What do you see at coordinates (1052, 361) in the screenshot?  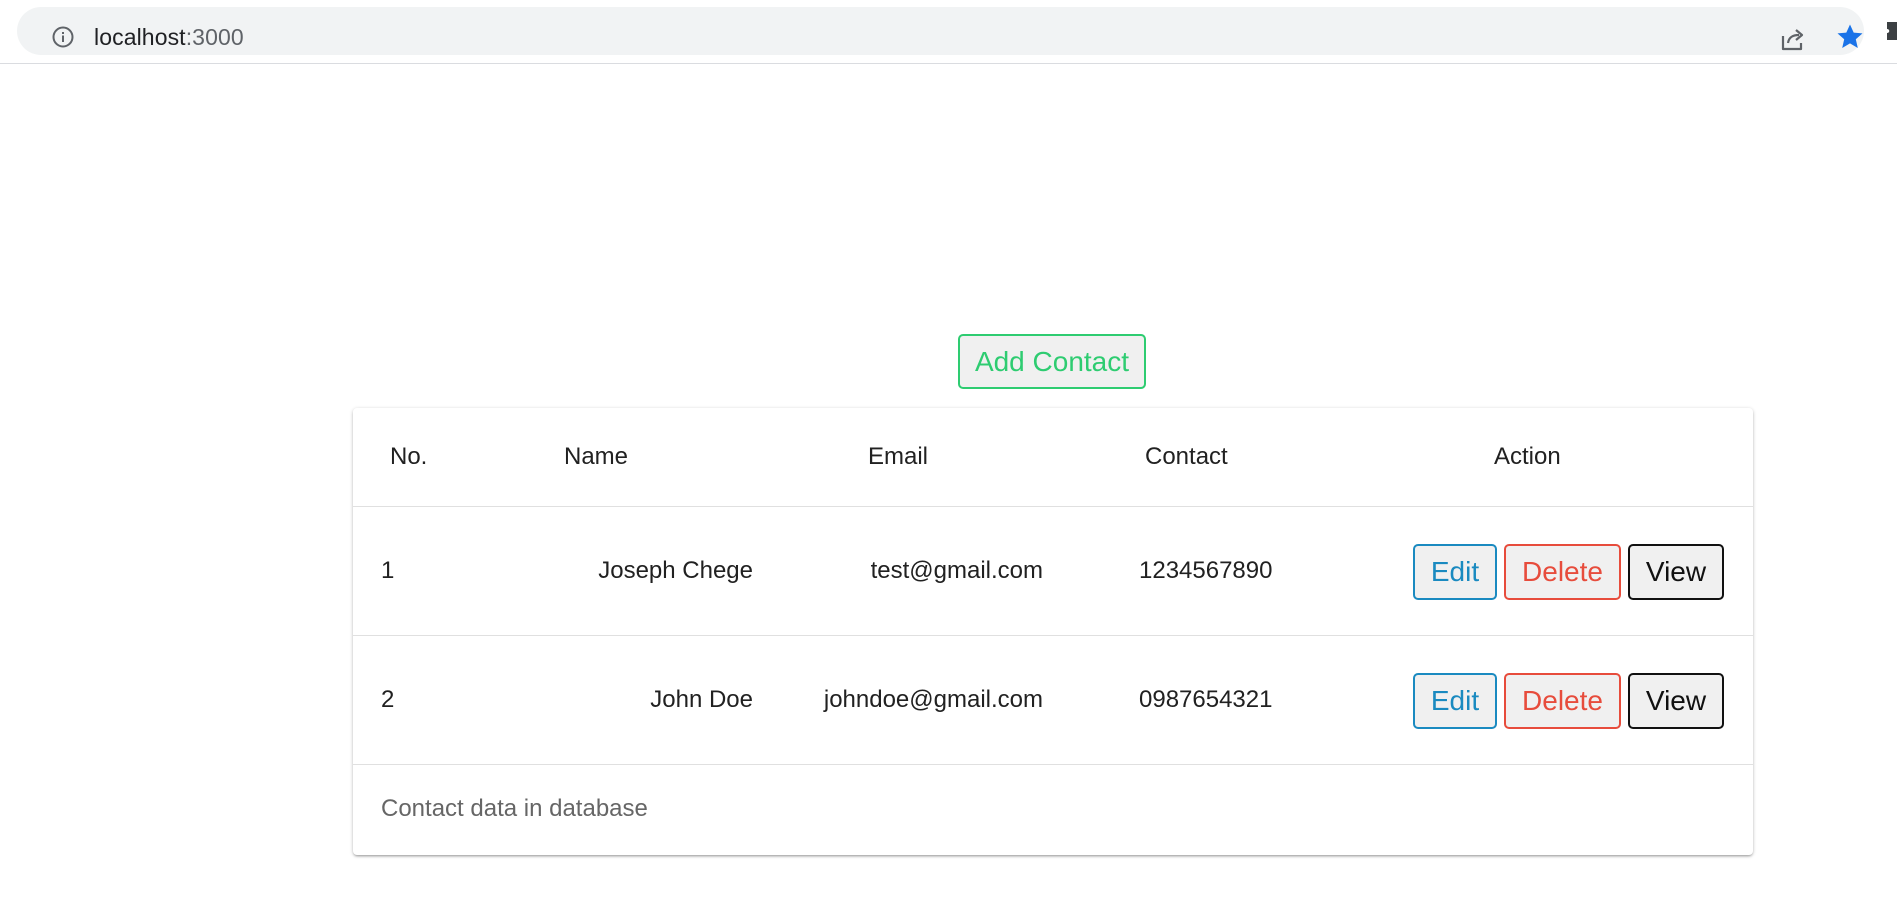 I see `add-contact-button: Add Contact` at bounding box center [1052, 361].